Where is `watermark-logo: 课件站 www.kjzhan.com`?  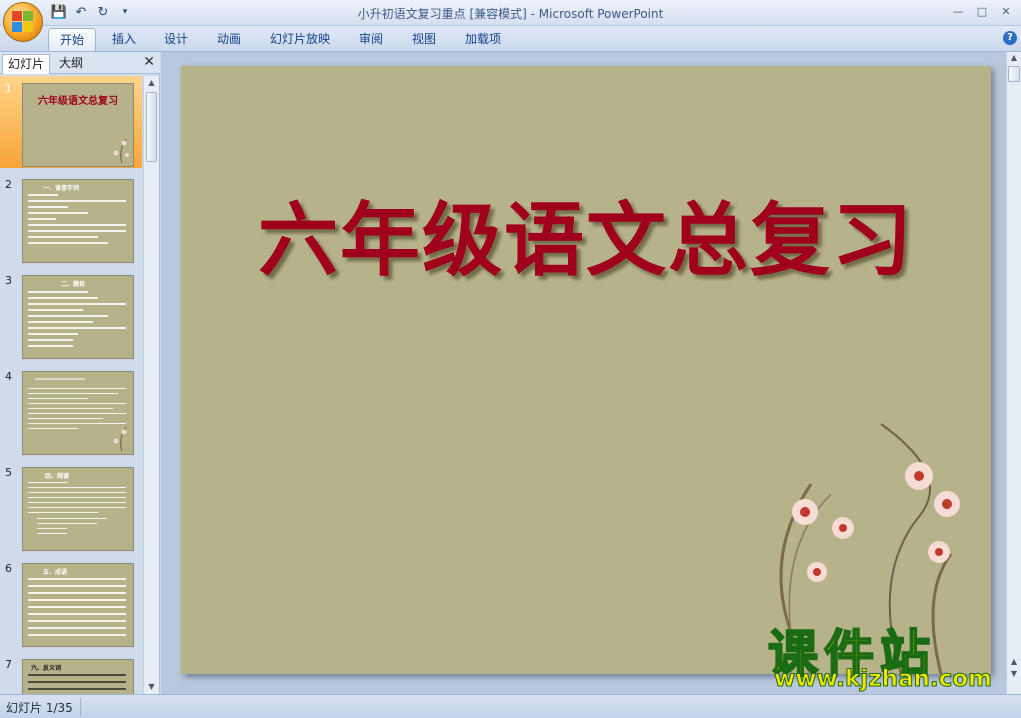
watermark-logo: 课件站 www.kjzhan.com is located at coordinates (887, 656).